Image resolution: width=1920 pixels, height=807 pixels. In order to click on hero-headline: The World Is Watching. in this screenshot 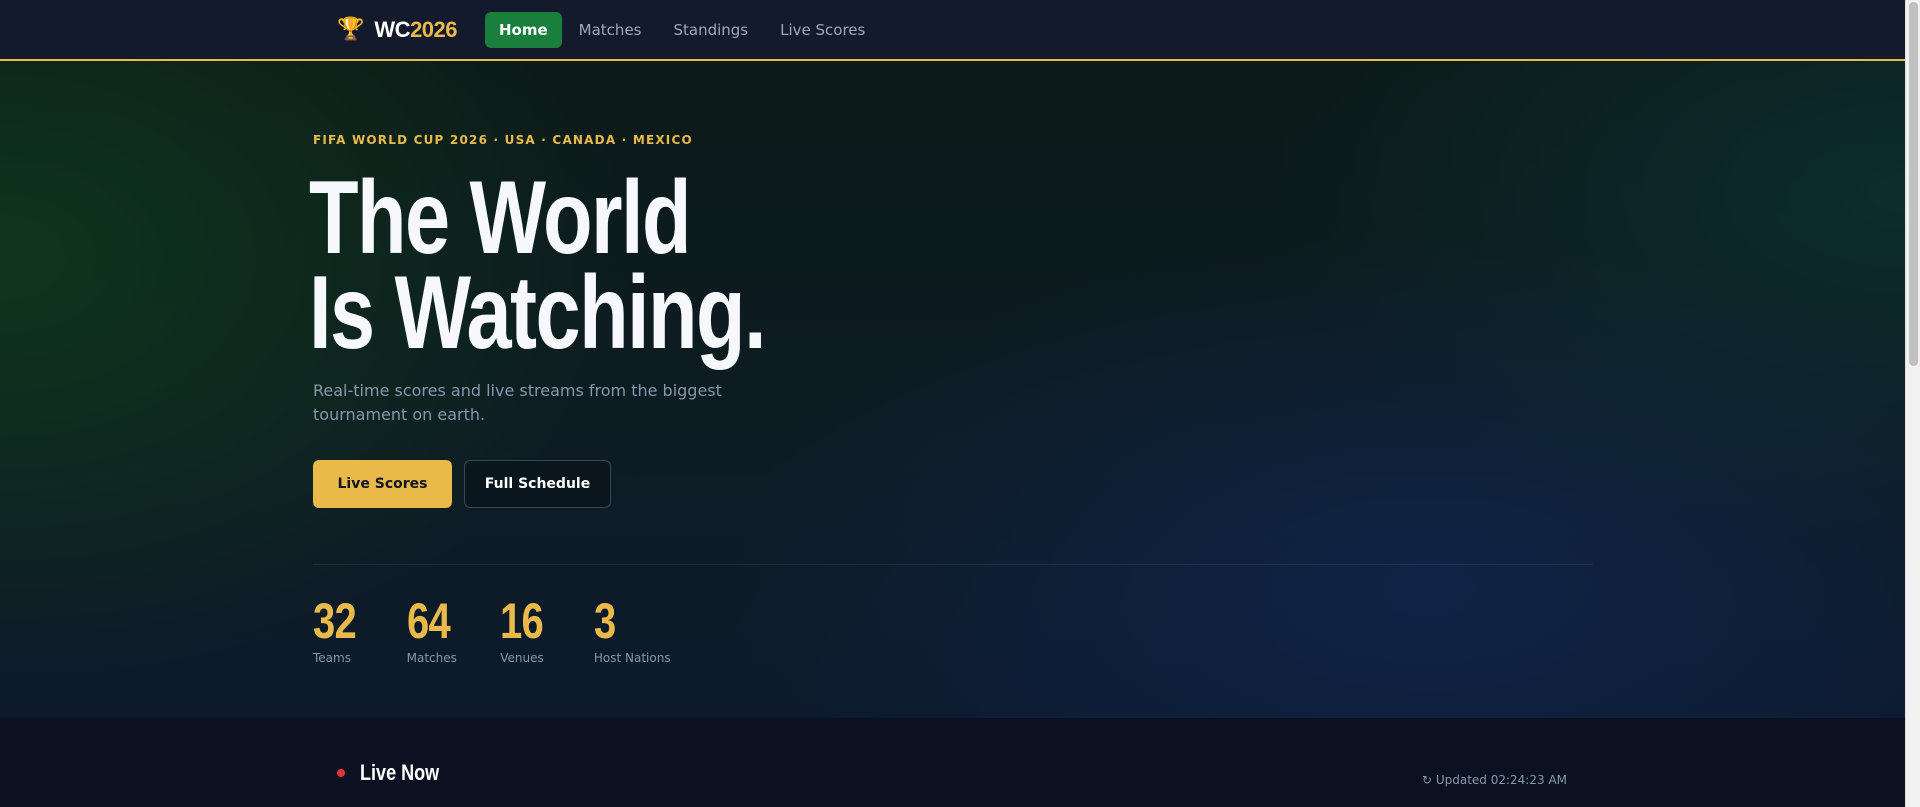, I will do `click(543, 265)`.